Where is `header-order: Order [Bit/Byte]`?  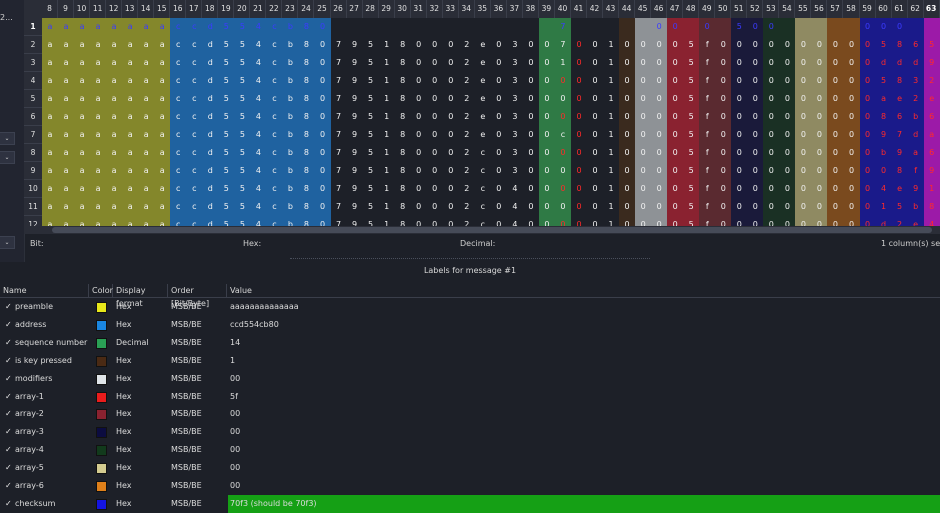
header-order: Order [Bit/Byte] is located at coordinates (197, 296).